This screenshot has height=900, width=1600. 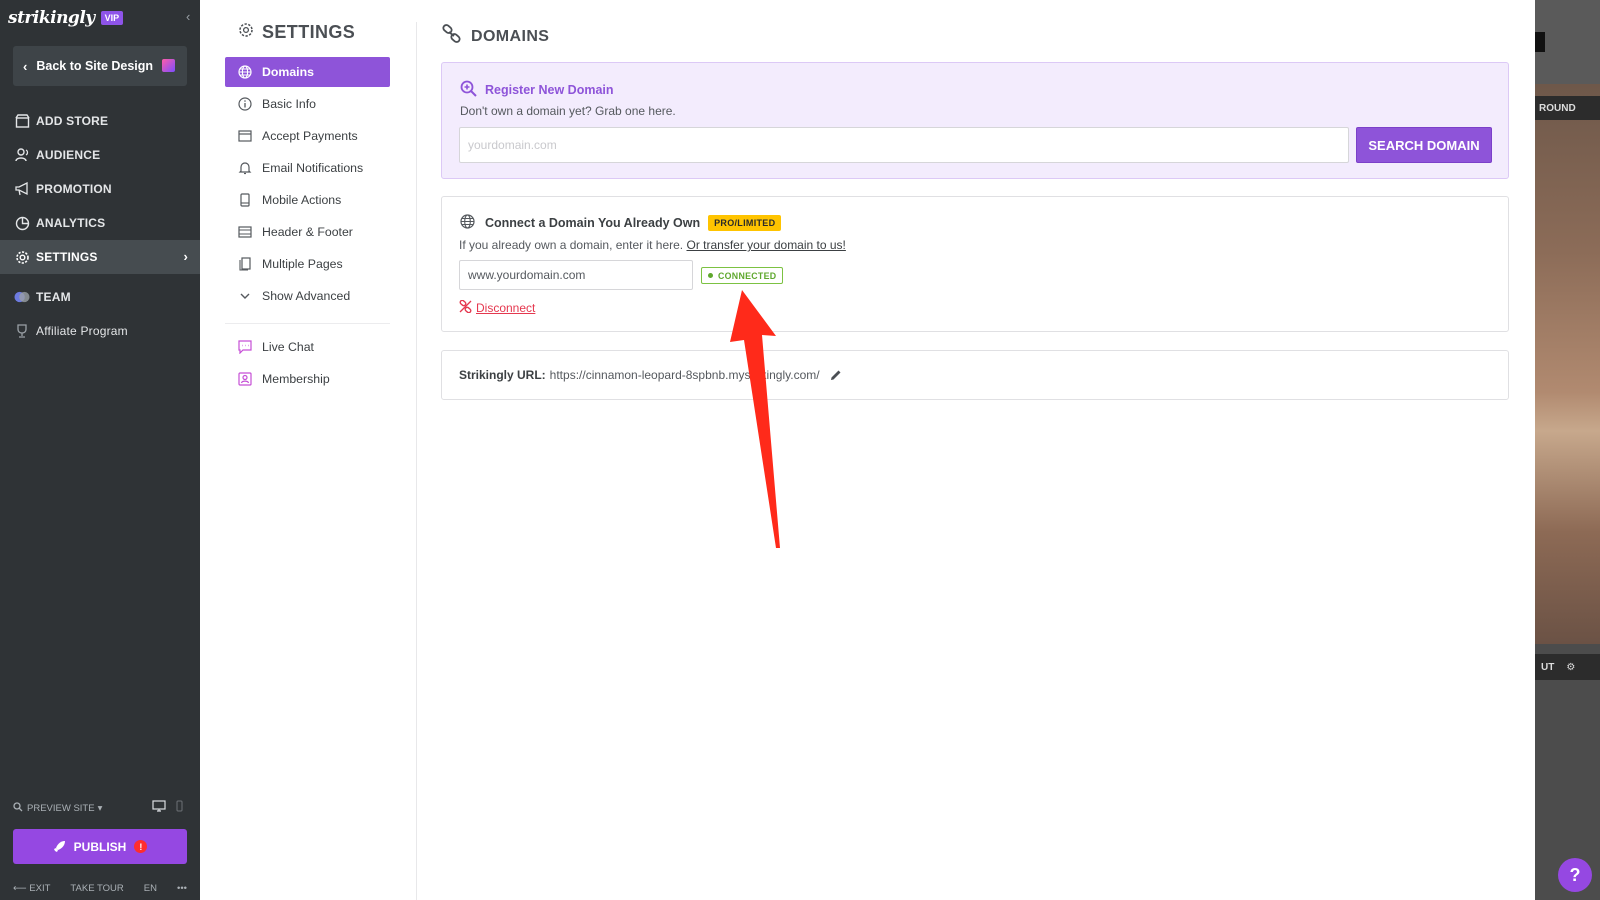 I want to click on brand: strikingly VIP, so click(x=66, y=18).